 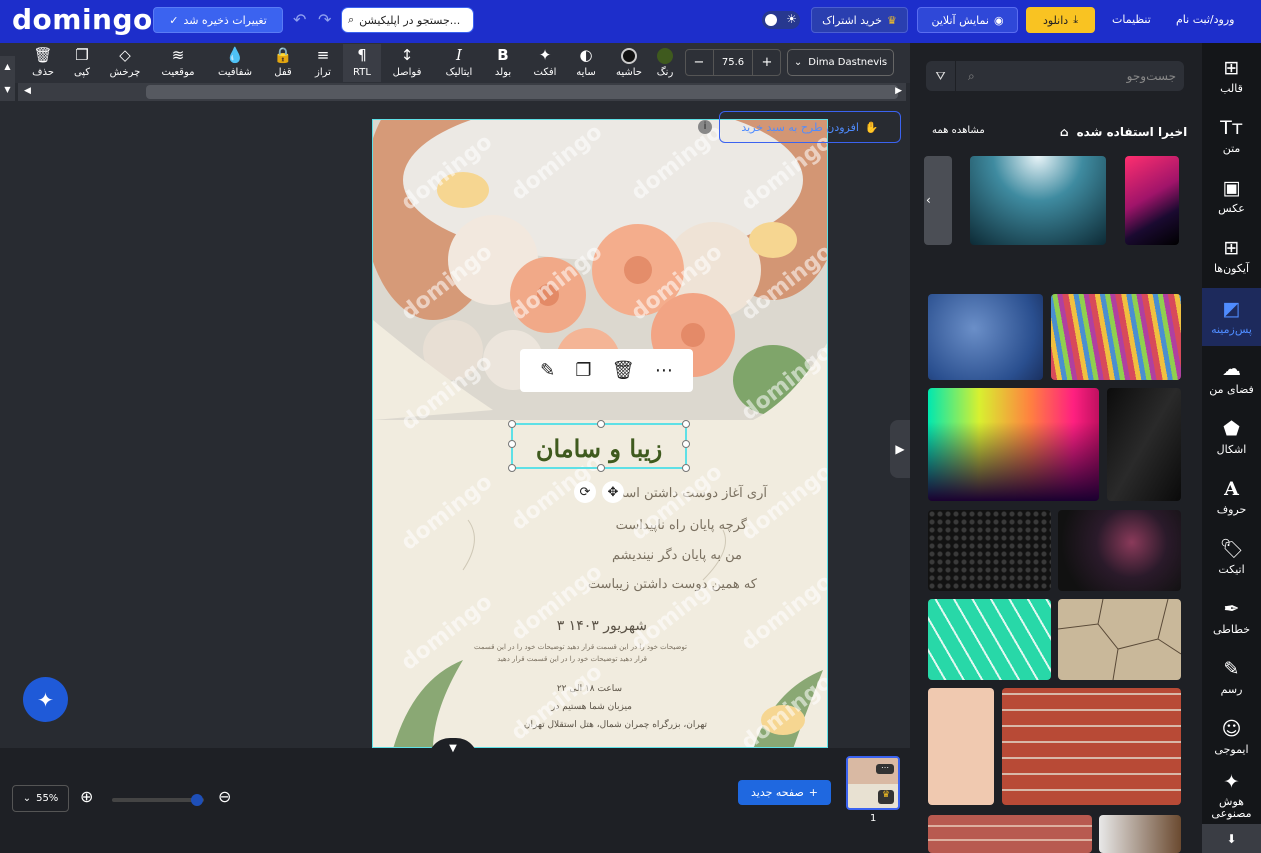 I want to click on poem-line-1: آری آغاز دوست داشتن است, so click(x=690, y=493).